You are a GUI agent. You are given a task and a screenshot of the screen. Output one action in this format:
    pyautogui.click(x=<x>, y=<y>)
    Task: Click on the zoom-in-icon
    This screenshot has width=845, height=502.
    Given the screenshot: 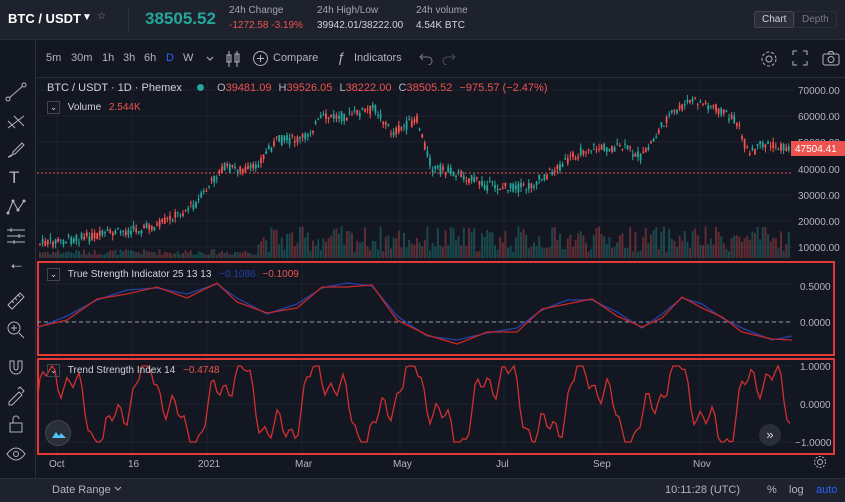 What is the action you would take?
    pyautogui.click(x=17, y=329)
    